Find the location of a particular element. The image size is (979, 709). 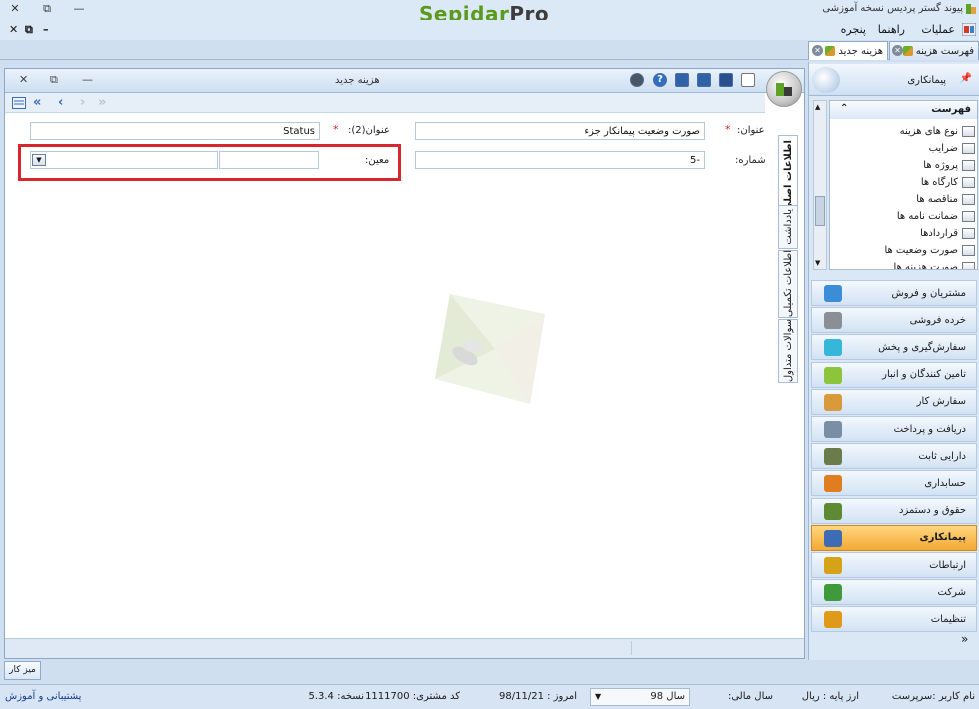

menu-help: راهنما is located at coordinates (891, 29).